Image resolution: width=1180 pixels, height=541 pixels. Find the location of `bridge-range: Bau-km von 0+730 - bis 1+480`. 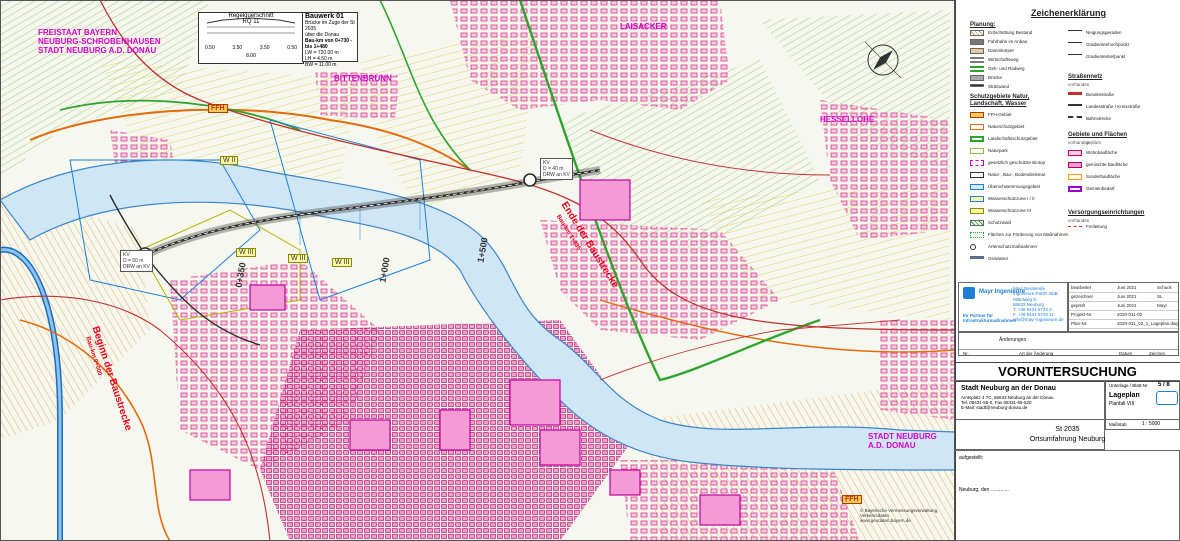

bridge-range: Bau-km von 0+730 - bis 1+480 is located at coordinates (329, 44).